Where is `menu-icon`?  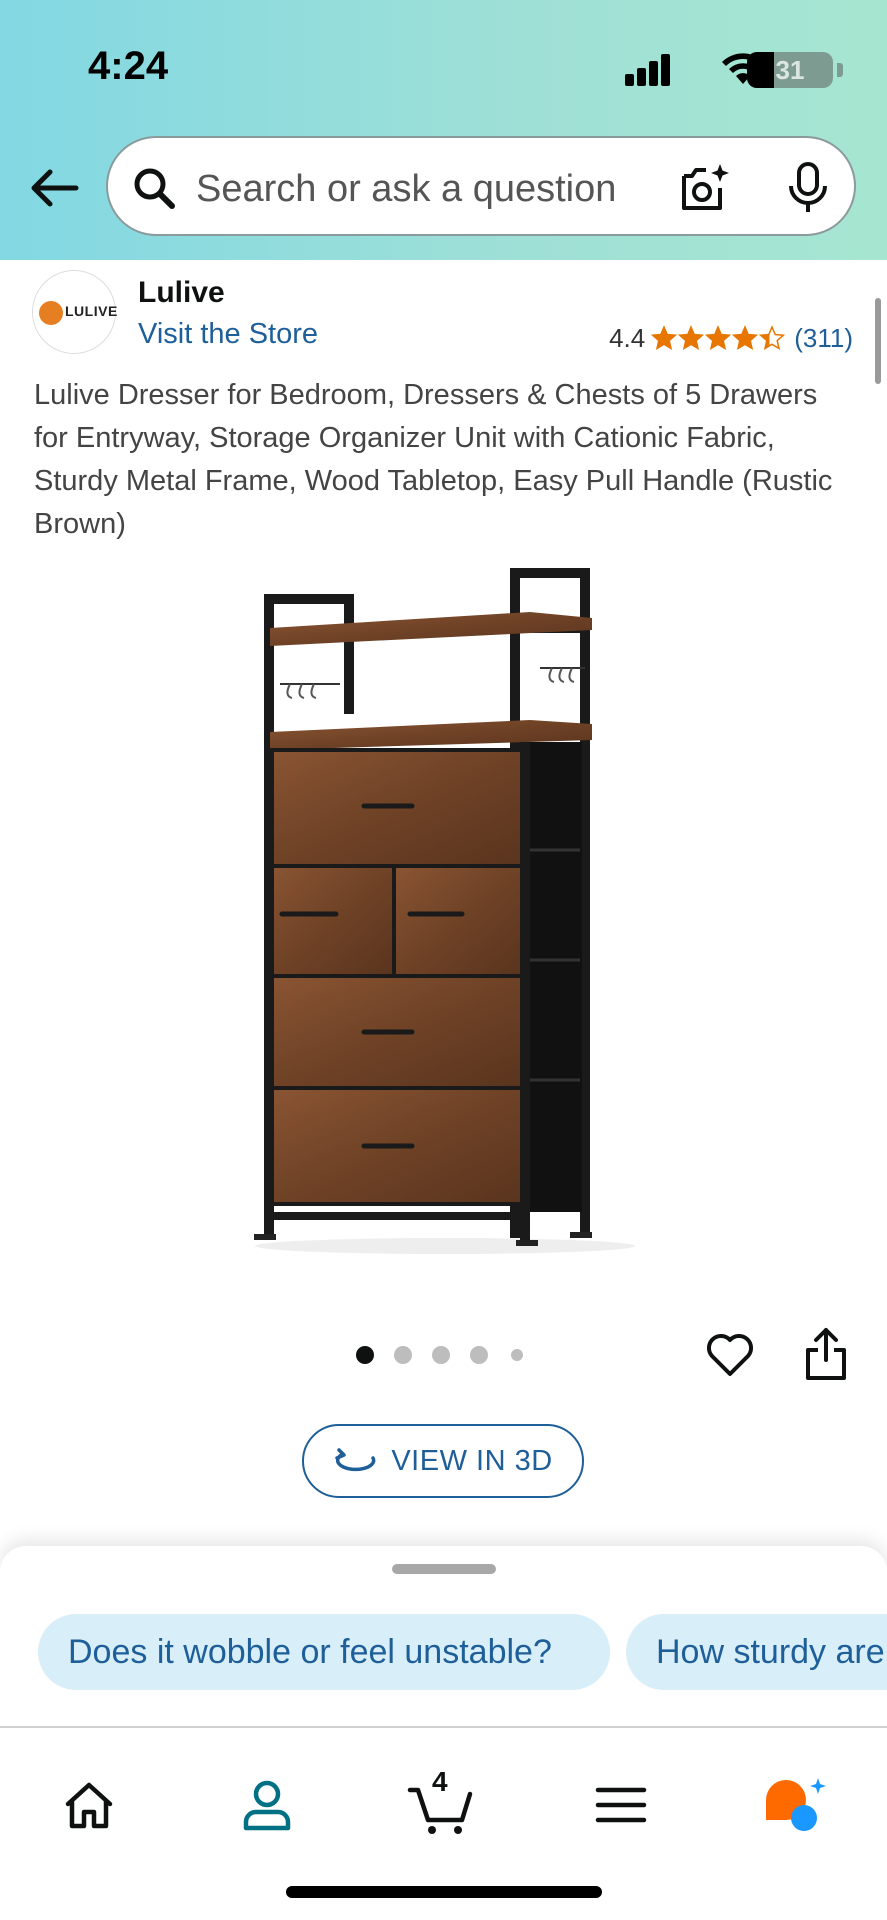 menu-icon is located at coordinates (621, 1805).